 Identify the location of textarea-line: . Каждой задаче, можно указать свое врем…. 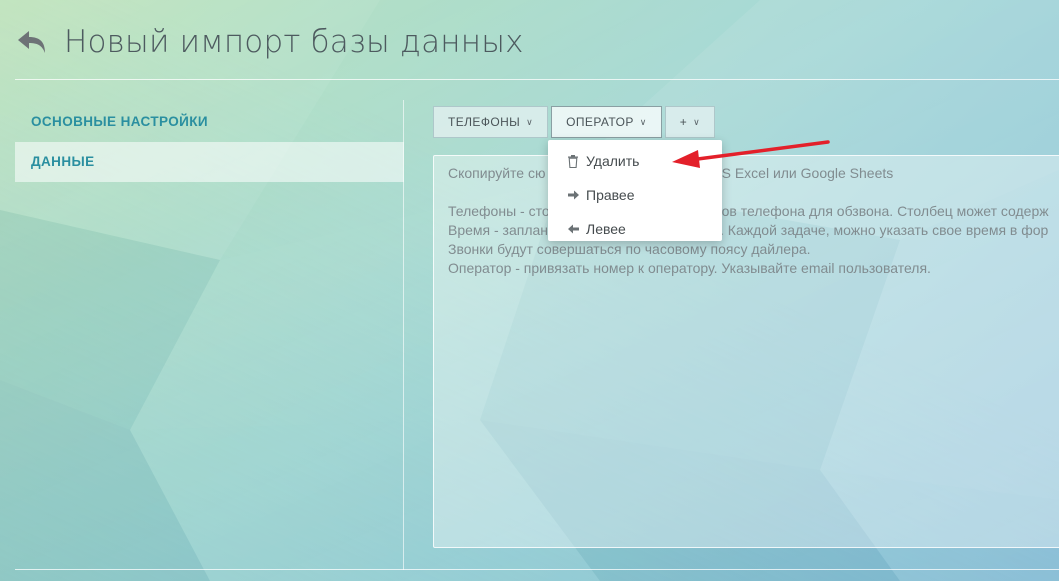
(884, 230).